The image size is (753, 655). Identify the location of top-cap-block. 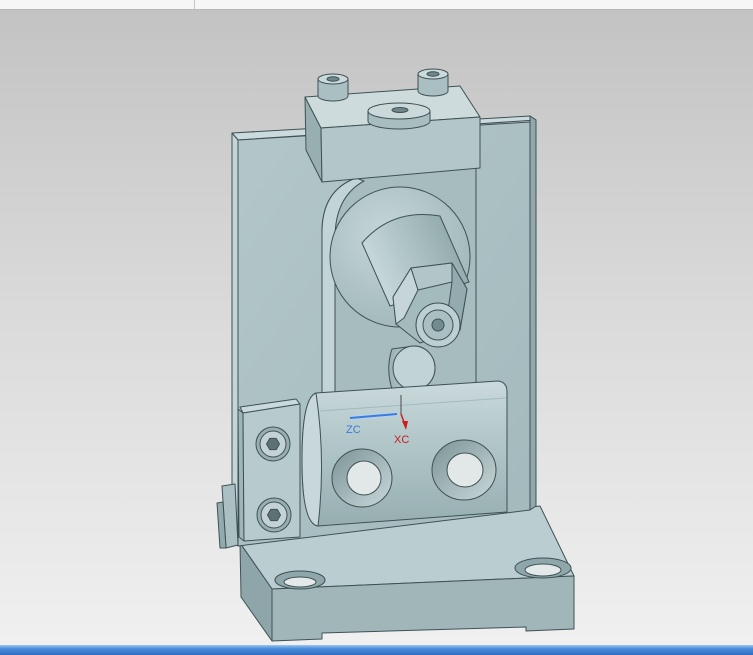
(392, 125).